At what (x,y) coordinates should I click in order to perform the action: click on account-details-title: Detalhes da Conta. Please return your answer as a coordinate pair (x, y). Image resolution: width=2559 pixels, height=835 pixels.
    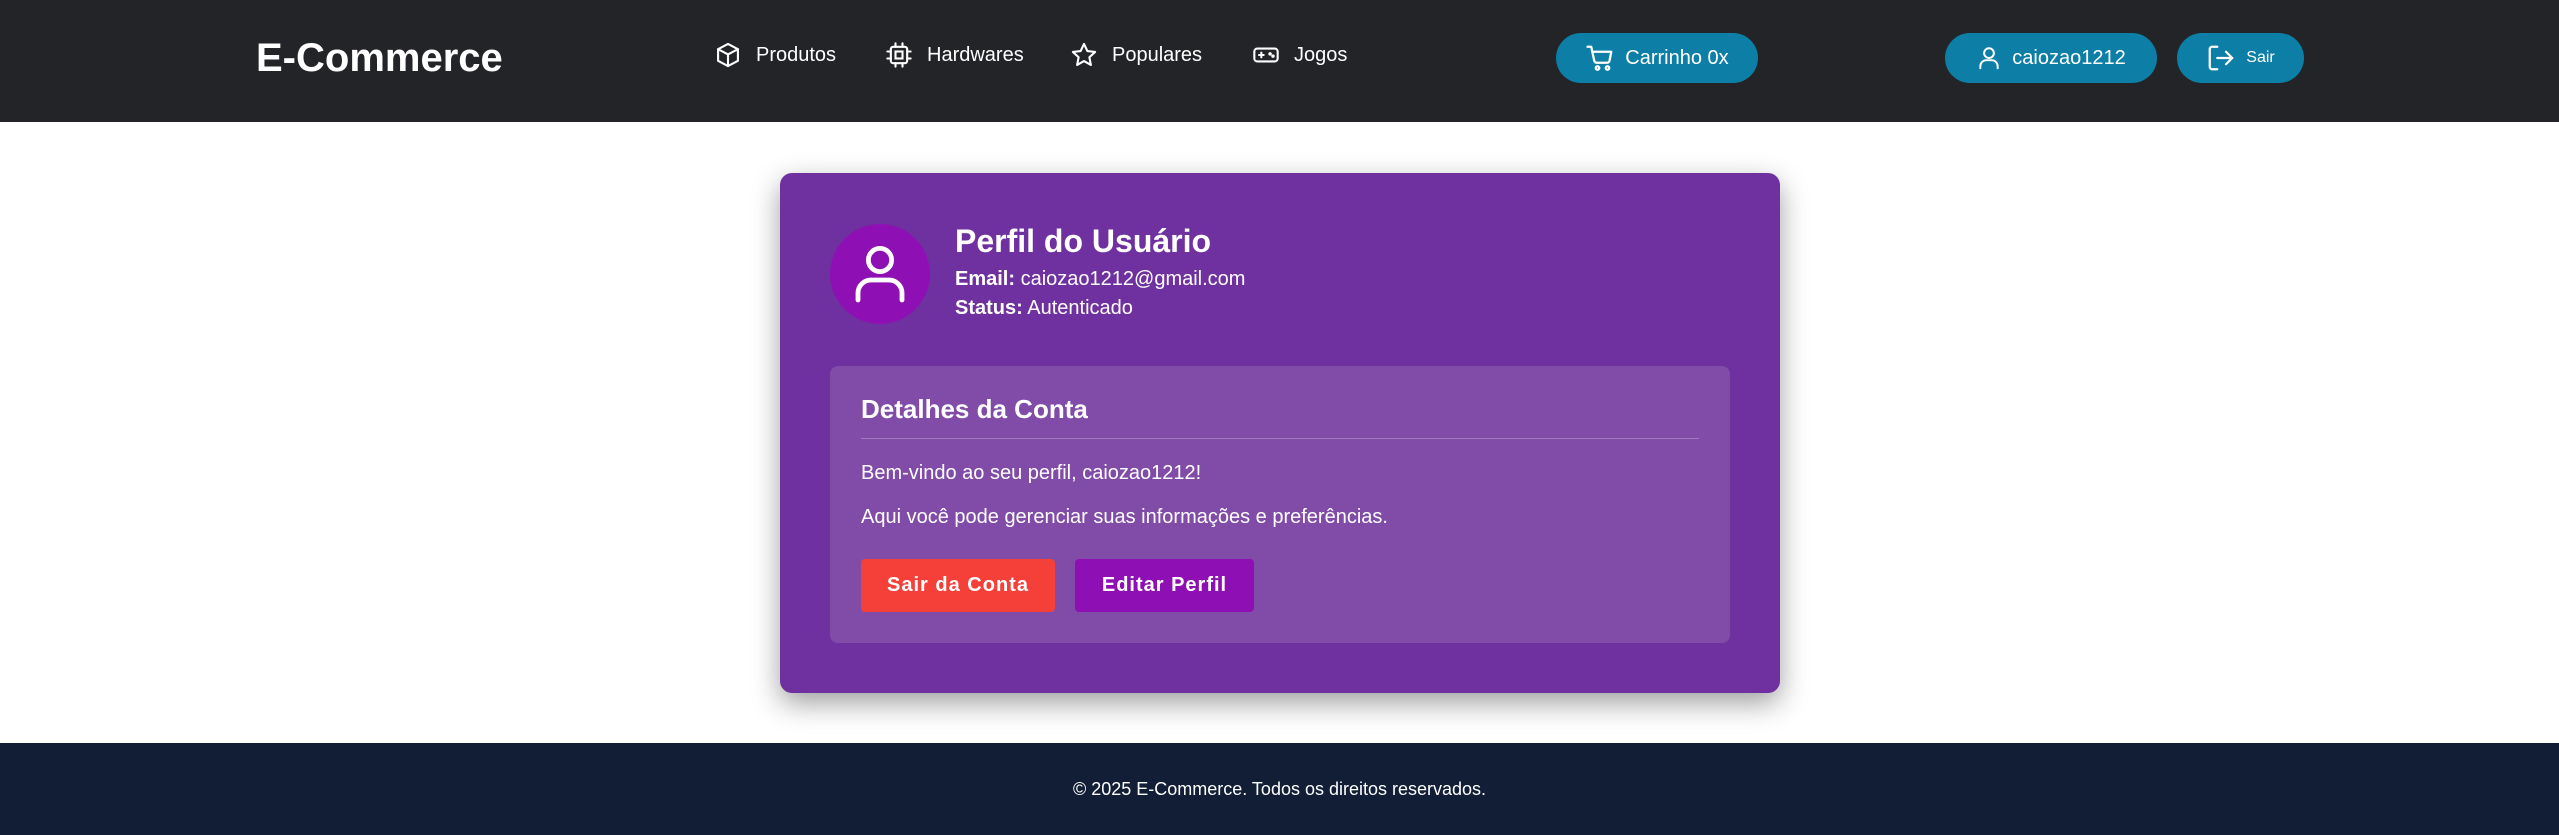
    Looking at the image, I should click on (974, 409).